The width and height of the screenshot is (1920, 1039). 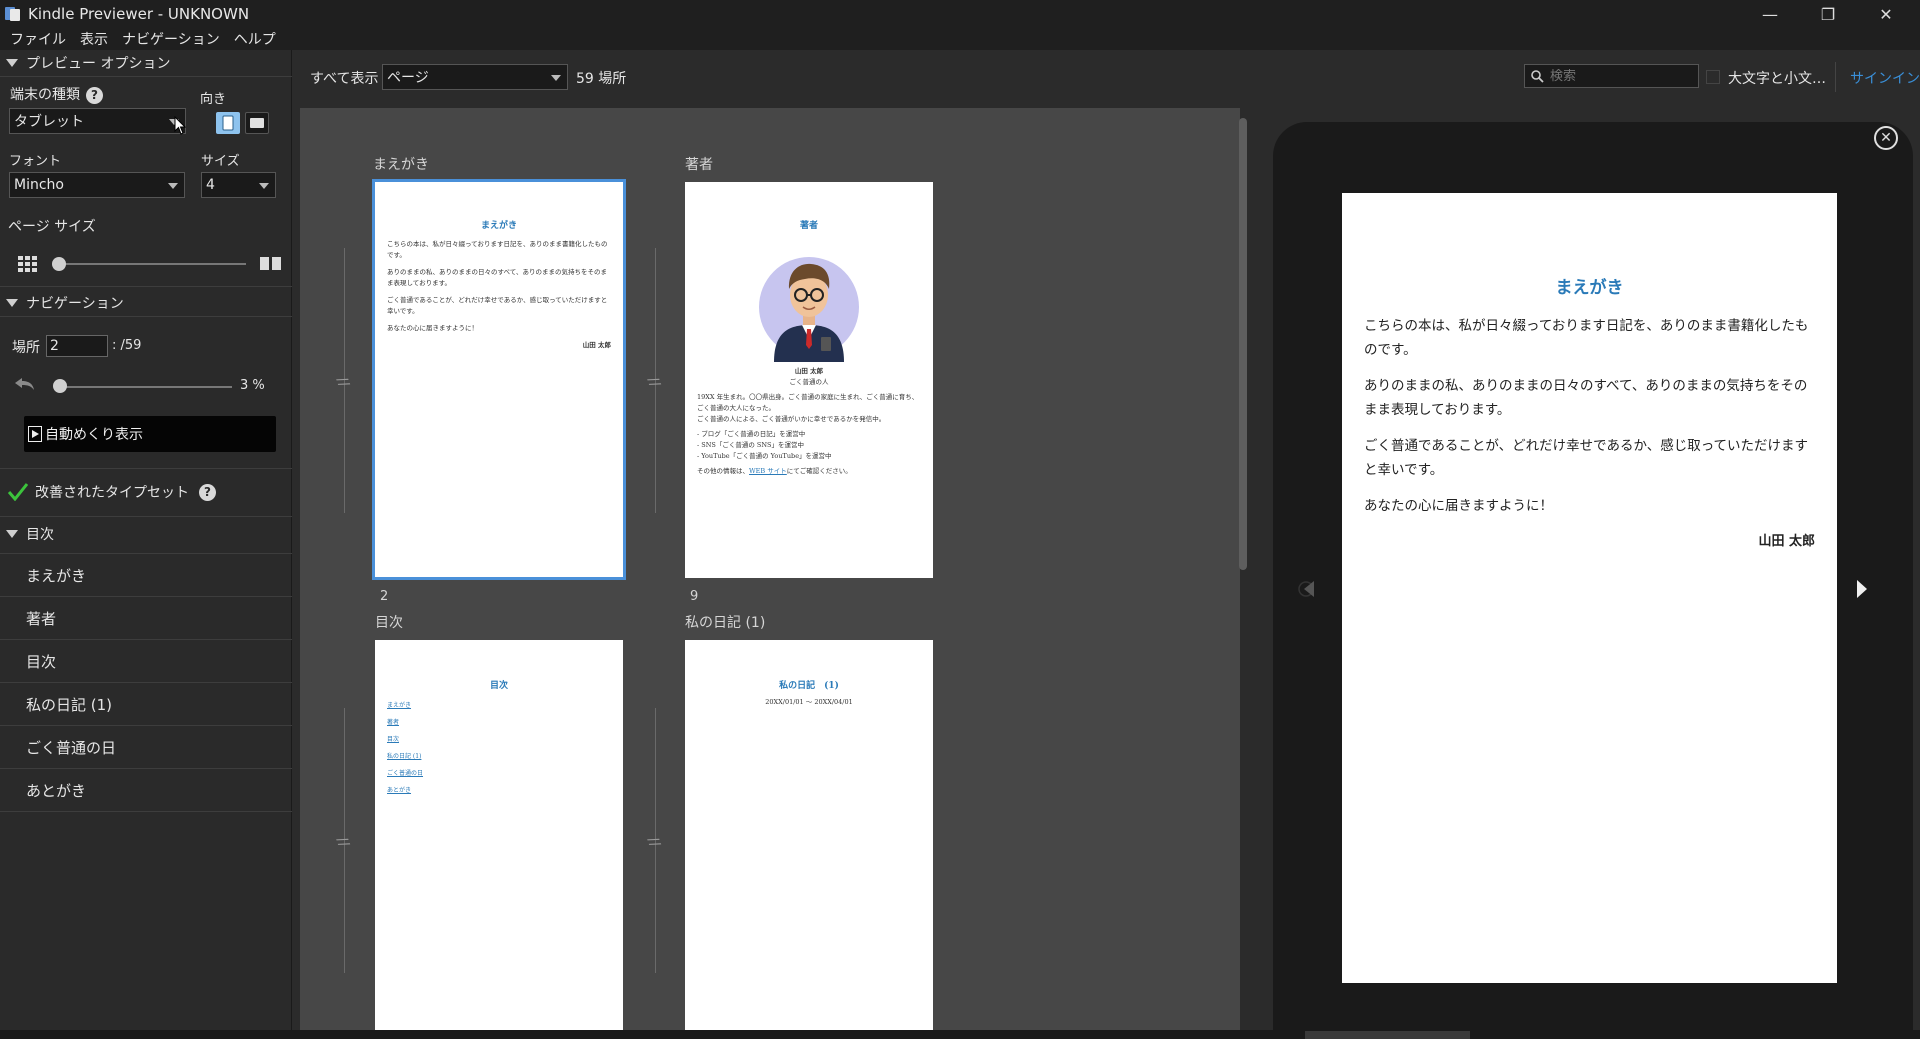 What do you see at coordinates (38, 39) in the screenshot?
I see `menu-file: ファイル` at bounding box center [38, 39].